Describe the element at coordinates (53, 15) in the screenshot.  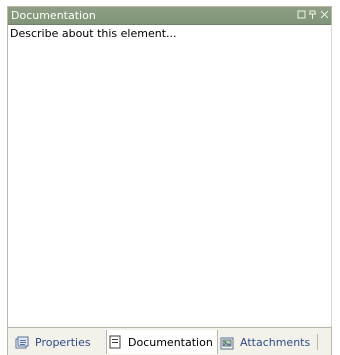
I see `panel-title: Documentation` at that location.